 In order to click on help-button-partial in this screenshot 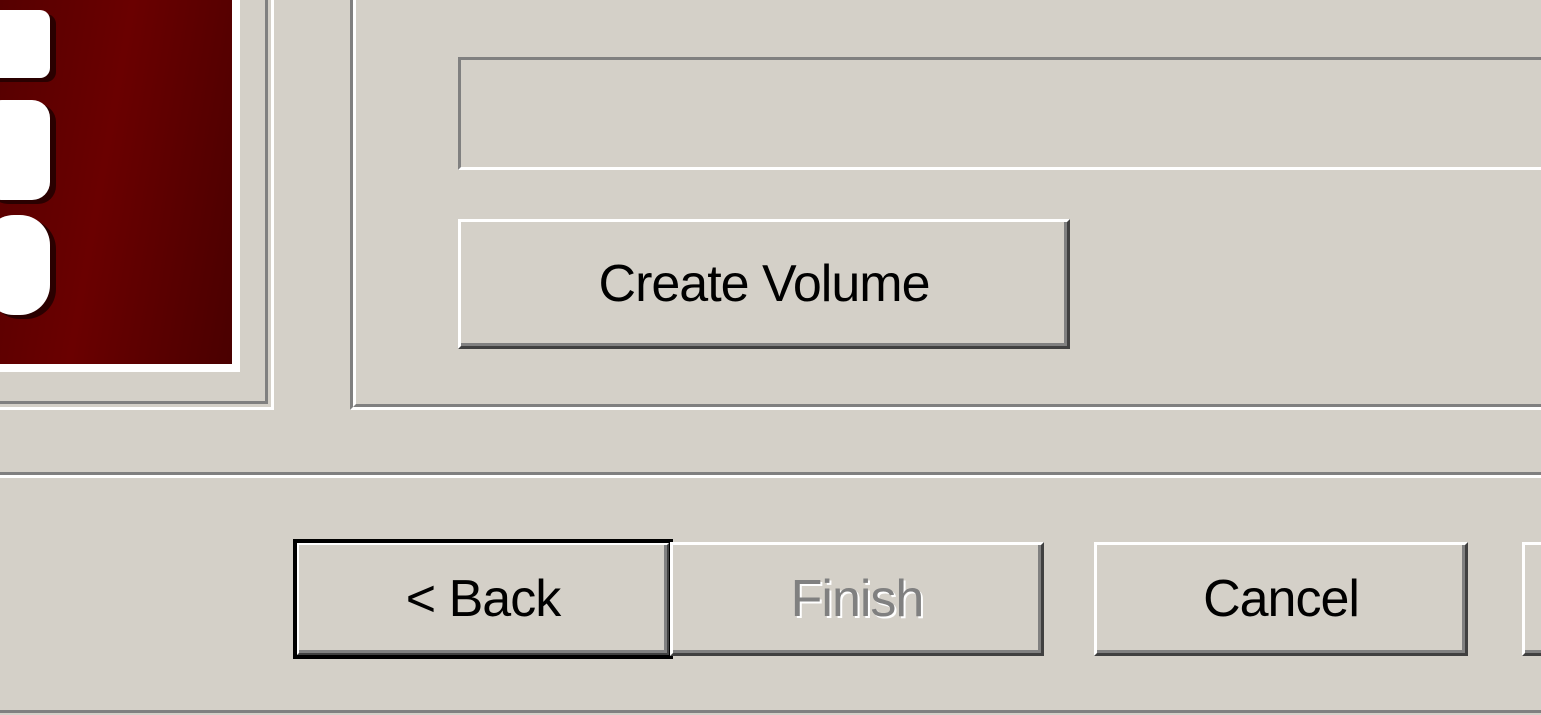, I will do `click(1531, 599)`.